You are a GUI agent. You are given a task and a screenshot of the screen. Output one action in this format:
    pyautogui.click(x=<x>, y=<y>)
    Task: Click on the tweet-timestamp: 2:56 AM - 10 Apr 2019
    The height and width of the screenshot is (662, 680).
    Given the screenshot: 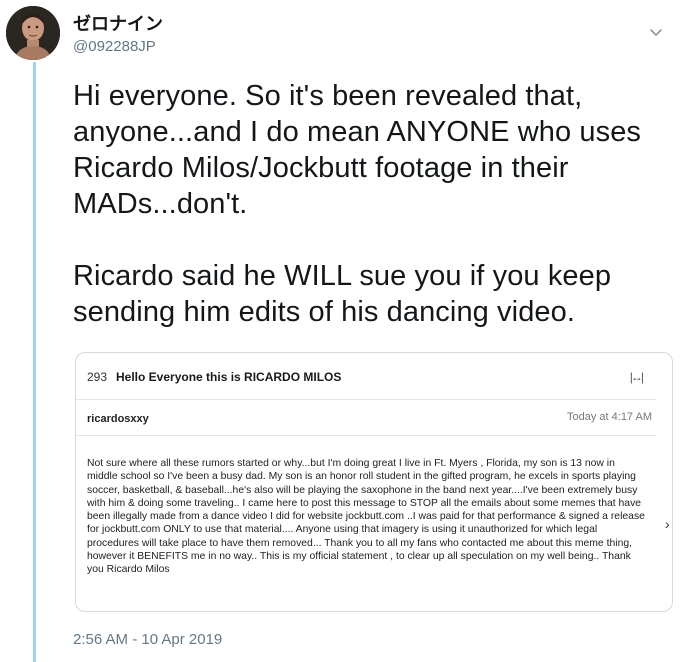 What is the action you would take?
    pyautogui.click(x=147, y=639)
    